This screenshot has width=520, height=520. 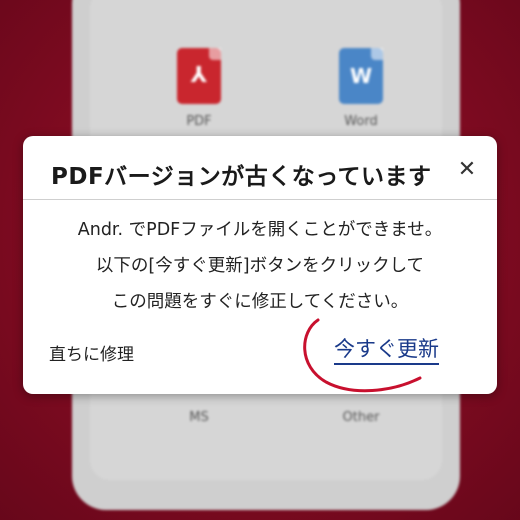 I want to click on message-line-3: この問題をすぐに修正してください。, so click(x=260, y=302).